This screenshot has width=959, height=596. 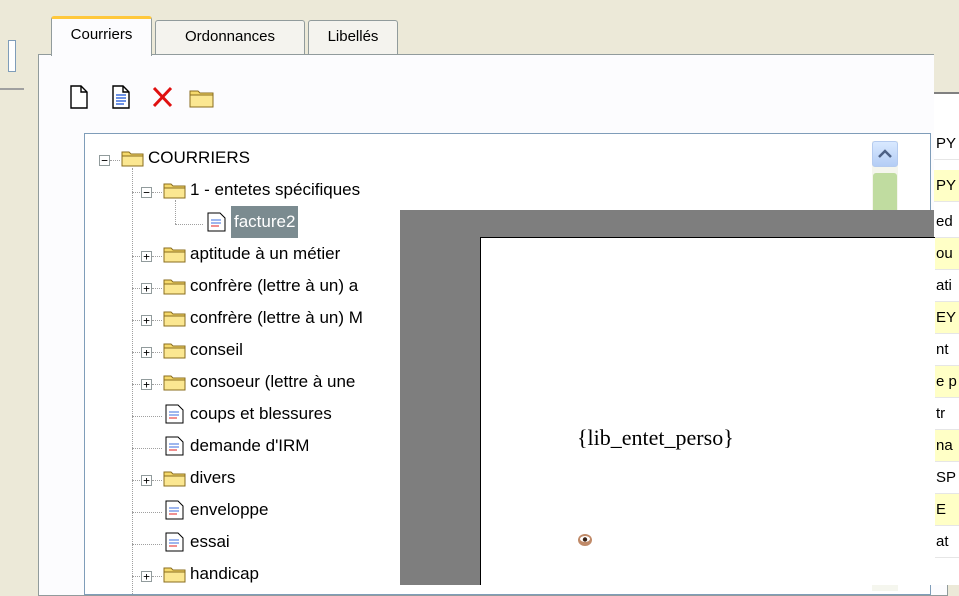 I want to click on tree-item-label: essai, so click(x=210, y=541).